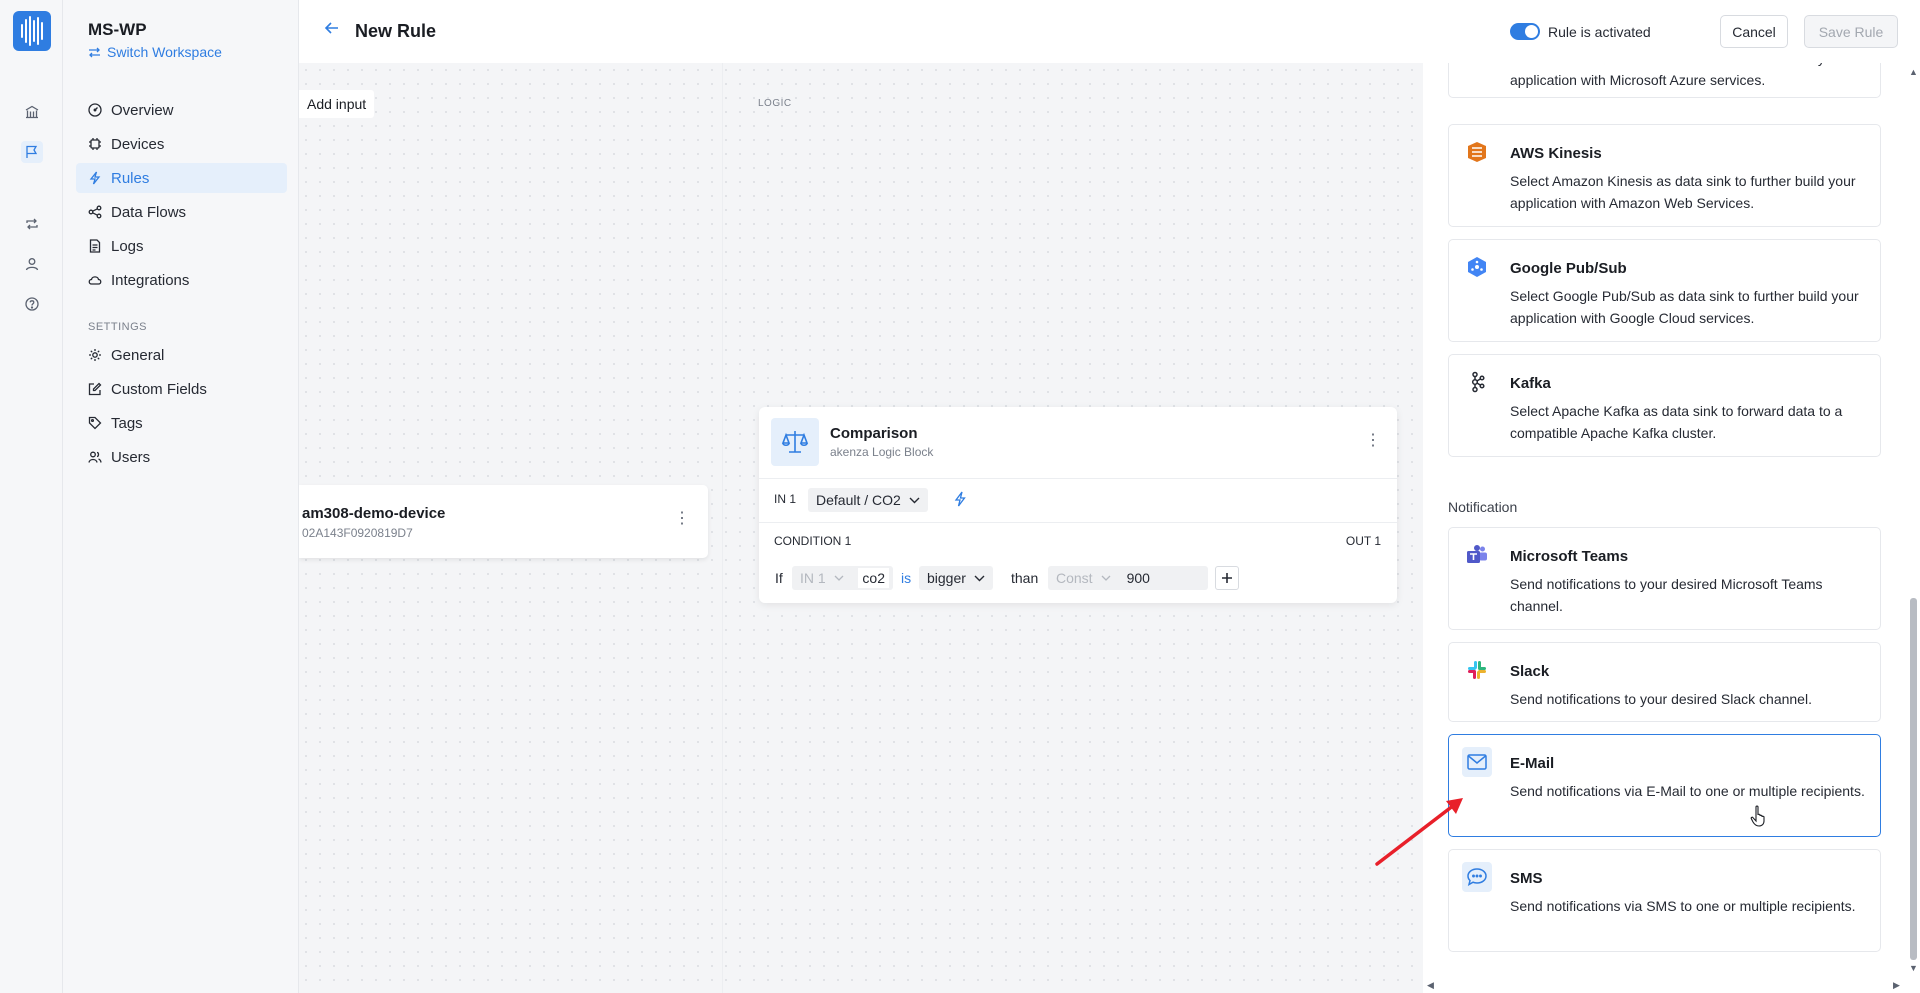 Image resolution: width=1920 pixels, height=993 pixels. What do you see at coordinates (117, 29) in the screenshot?
I see `workspace-name: MS-WP` at bounding box center [117, 29].